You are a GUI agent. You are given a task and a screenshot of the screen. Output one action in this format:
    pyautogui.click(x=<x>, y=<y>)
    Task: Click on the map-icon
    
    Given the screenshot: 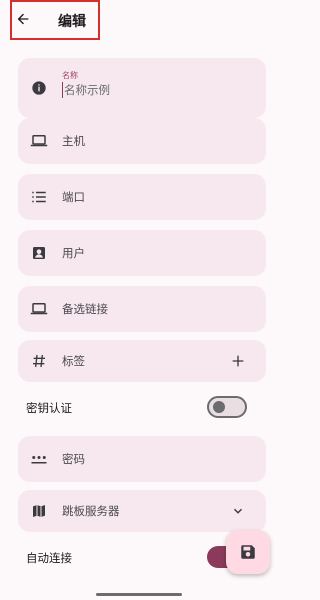 What is the action you would take?
    pyautogui.click(x=39, y=511)
    